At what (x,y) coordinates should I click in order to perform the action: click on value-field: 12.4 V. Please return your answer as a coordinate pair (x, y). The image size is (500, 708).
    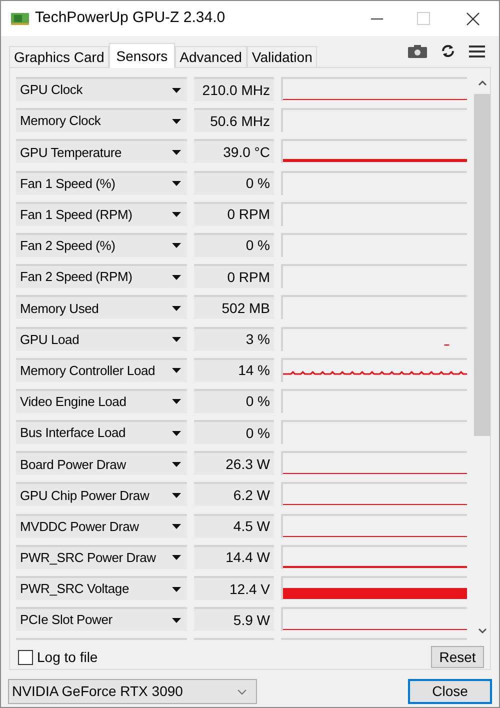
    Looking at the image, I should click on (234, 588).